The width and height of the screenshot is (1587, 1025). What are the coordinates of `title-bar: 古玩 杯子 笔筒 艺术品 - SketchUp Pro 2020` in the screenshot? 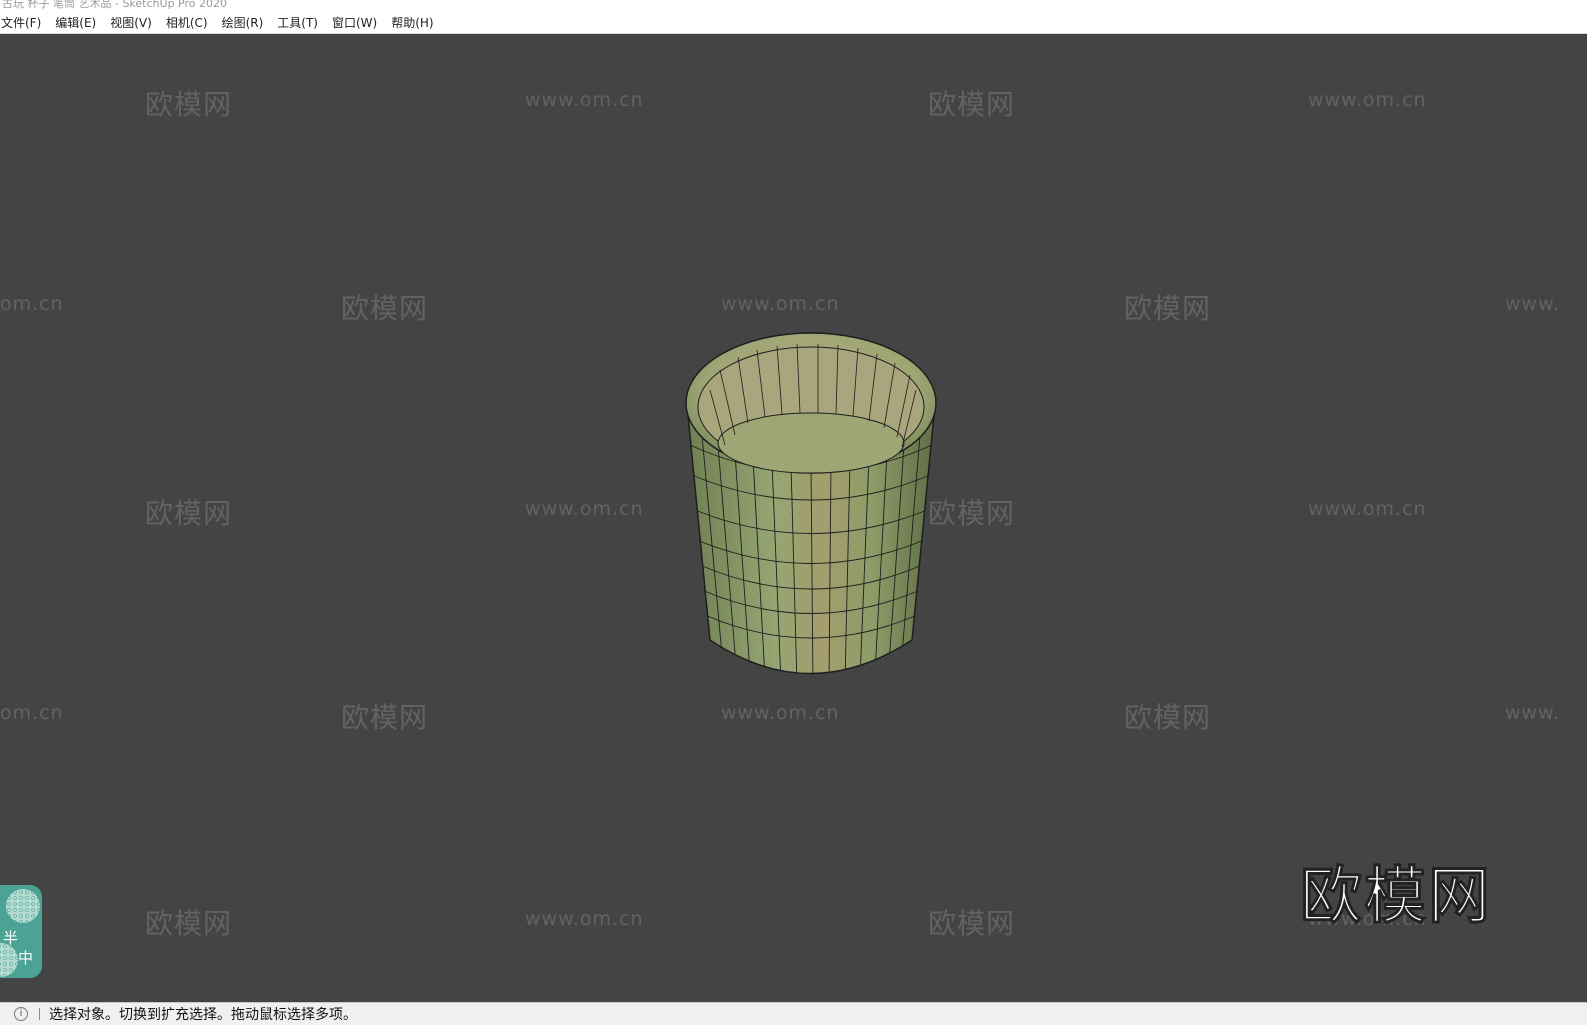 It's located at (793, 6).